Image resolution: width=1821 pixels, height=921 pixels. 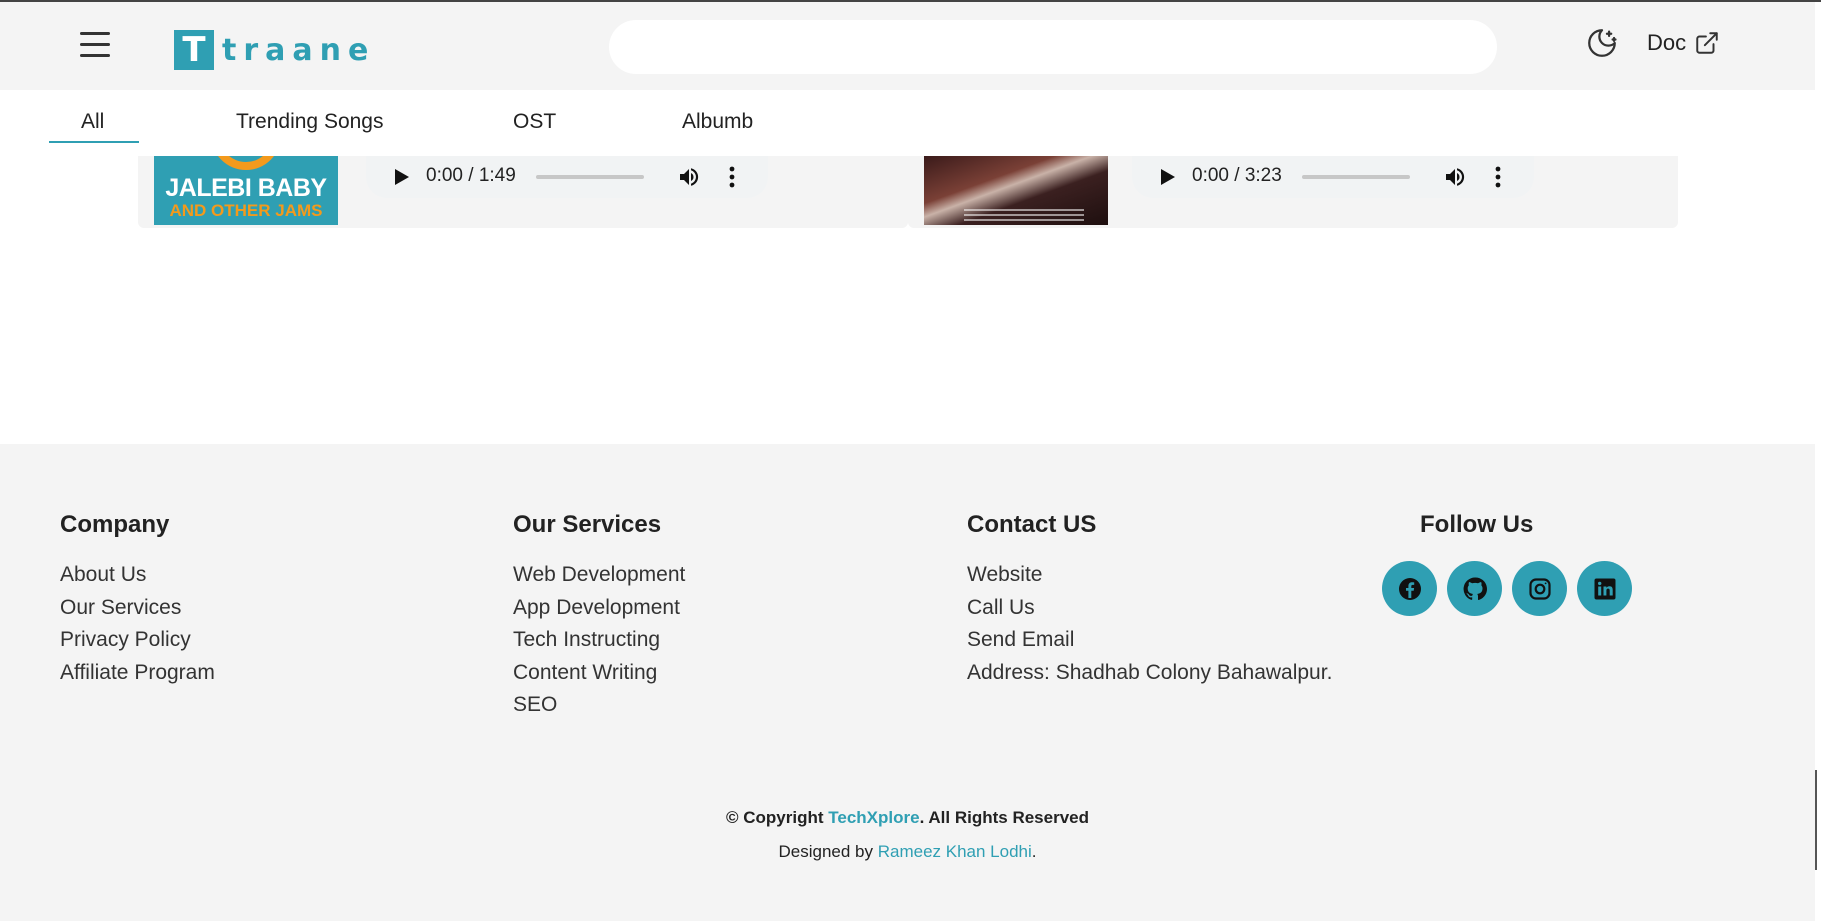 What do you see at coordinates (1149, 575) in the screenshot?
I see `footer-link-website: Website` at bounding box center [1149, 575].